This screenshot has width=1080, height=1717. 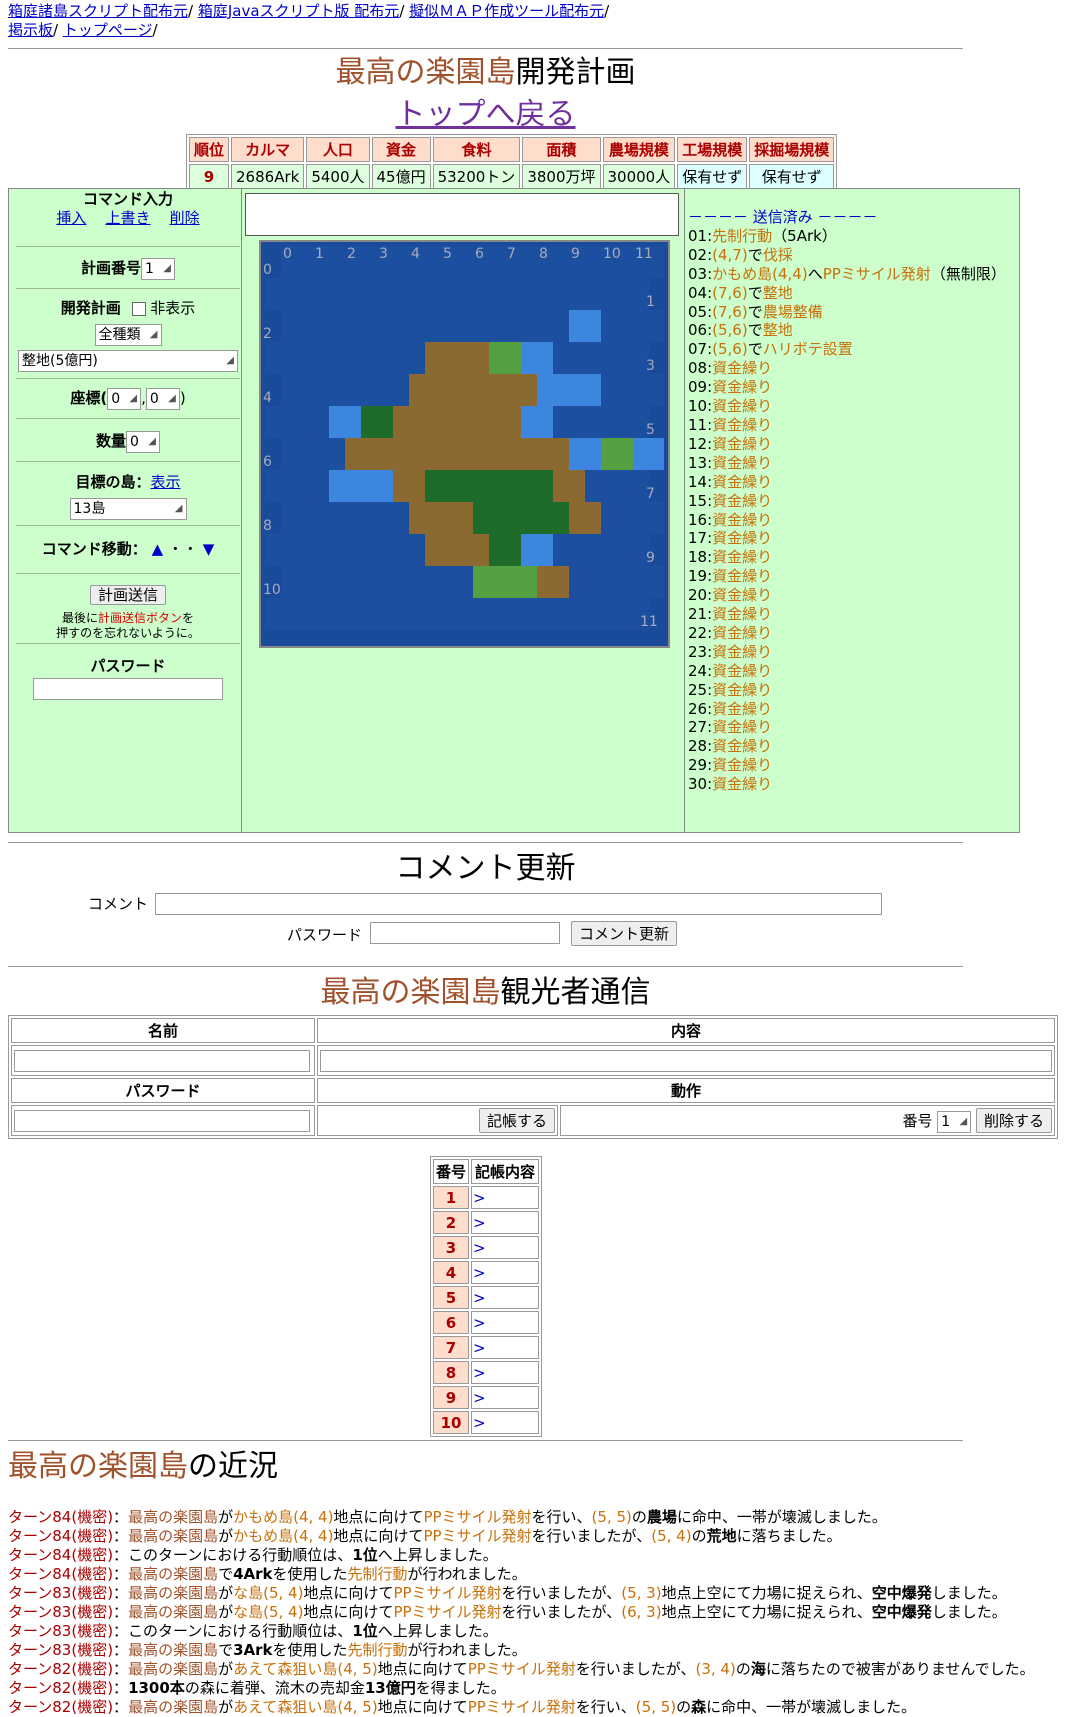 I want to click on guest-content-input, so click(x=686, y=1060).